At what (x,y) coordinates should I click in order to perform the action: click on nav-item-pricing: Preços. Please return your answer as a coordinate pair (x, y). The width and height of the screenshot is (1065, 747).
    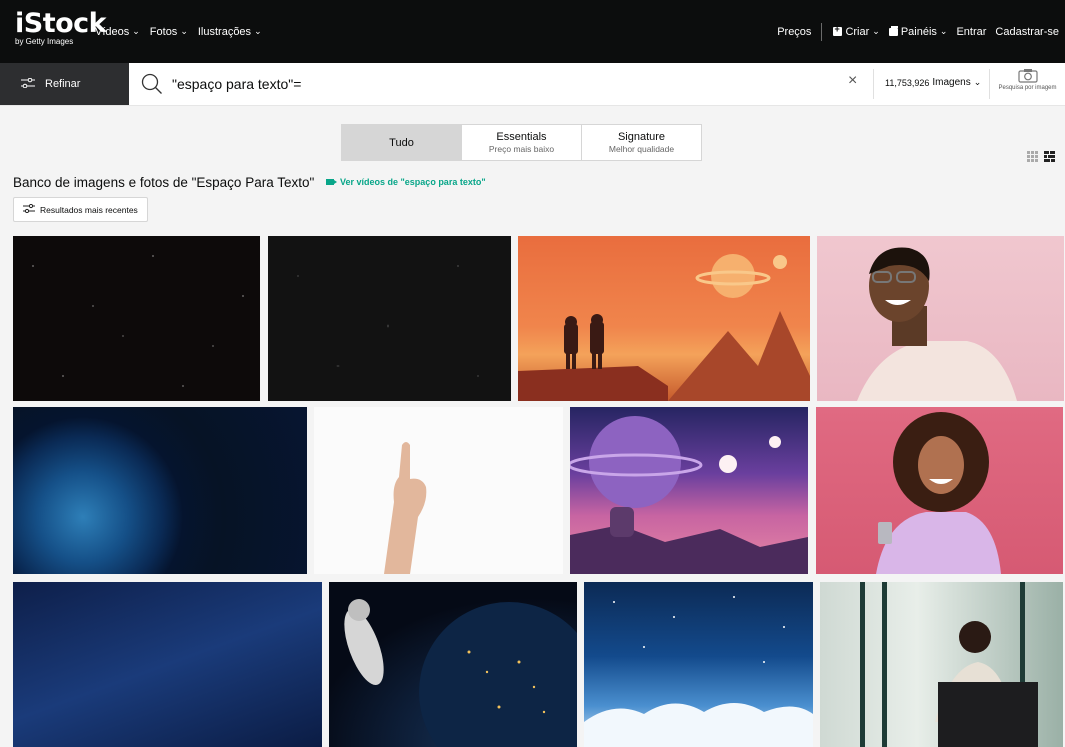
    Looking at the image, I should click on (794, 32).